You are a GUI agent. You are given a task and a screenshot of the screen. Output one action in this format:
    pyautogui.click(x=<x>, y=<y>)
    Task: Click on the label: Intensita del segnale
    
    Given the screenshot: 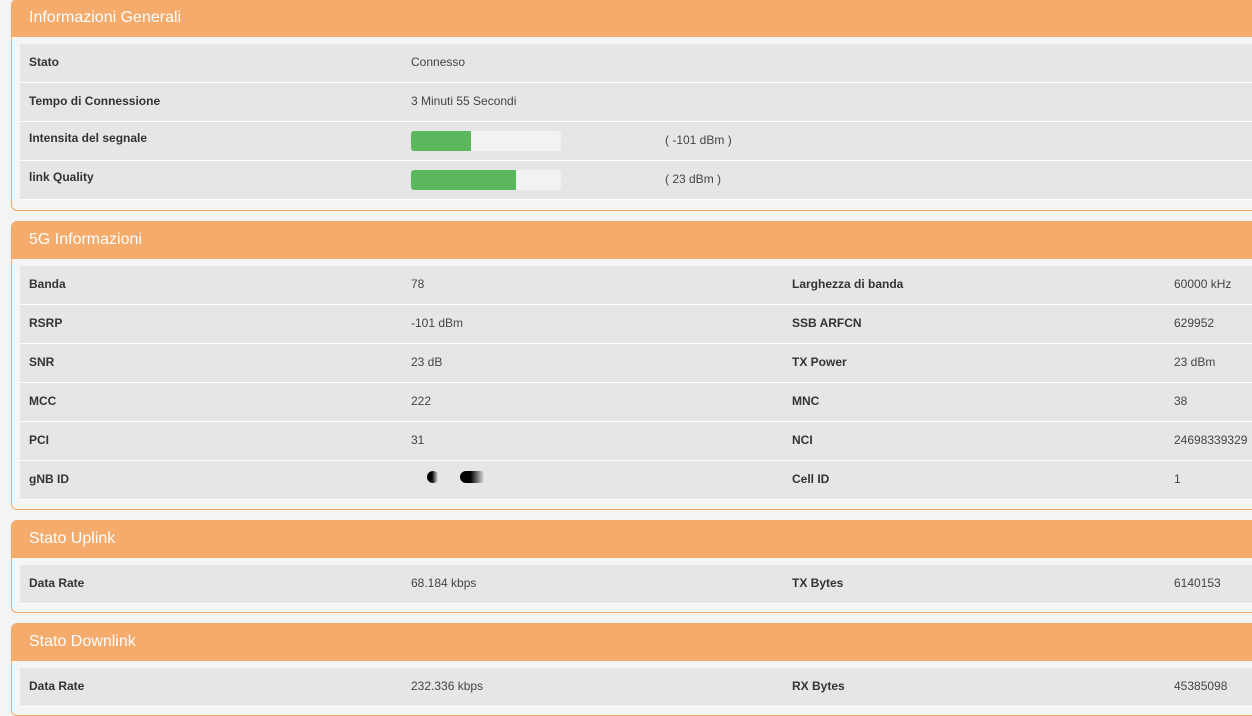 What is the action you would take?
    pyautogui.click(x=88, y=138)
    